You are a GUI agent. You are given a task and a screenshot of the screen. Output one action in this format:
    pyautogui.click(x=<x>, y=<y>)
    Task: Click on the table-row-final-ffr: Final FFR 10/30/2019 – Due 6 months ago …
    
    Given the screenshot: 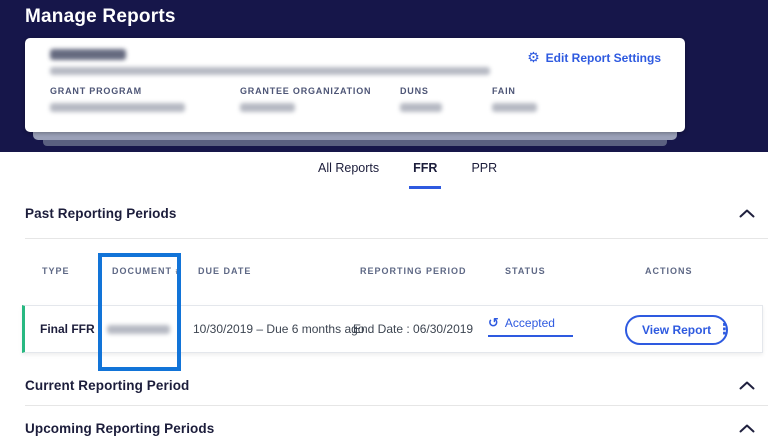 What is the action you would take?
    pyautogui.click(x=392, y=329)
    